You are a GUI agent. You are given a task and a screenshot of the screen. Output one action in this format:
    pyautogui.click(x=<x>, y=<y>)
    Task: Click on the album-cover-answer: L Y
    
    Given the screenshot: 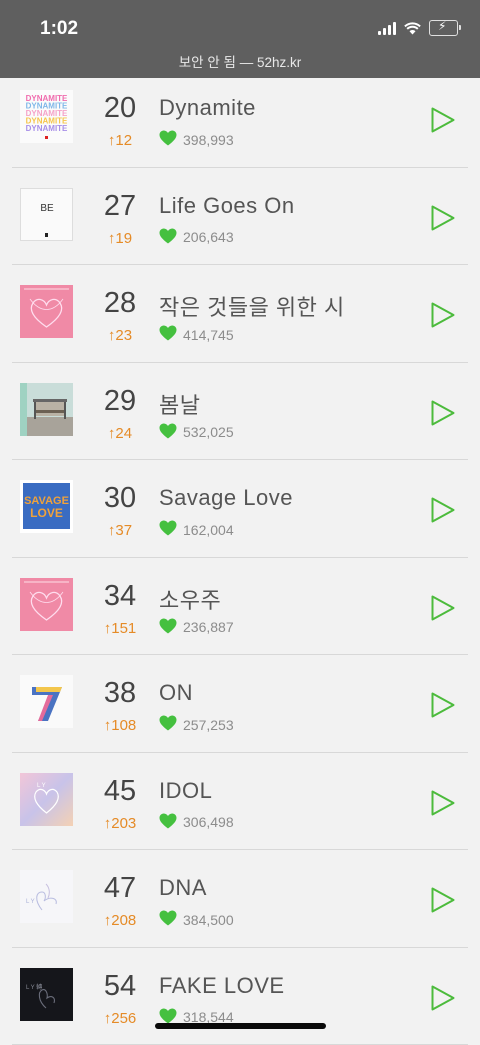 What is the action you would take?
    pyautogui.click(x=46, y=799)
    